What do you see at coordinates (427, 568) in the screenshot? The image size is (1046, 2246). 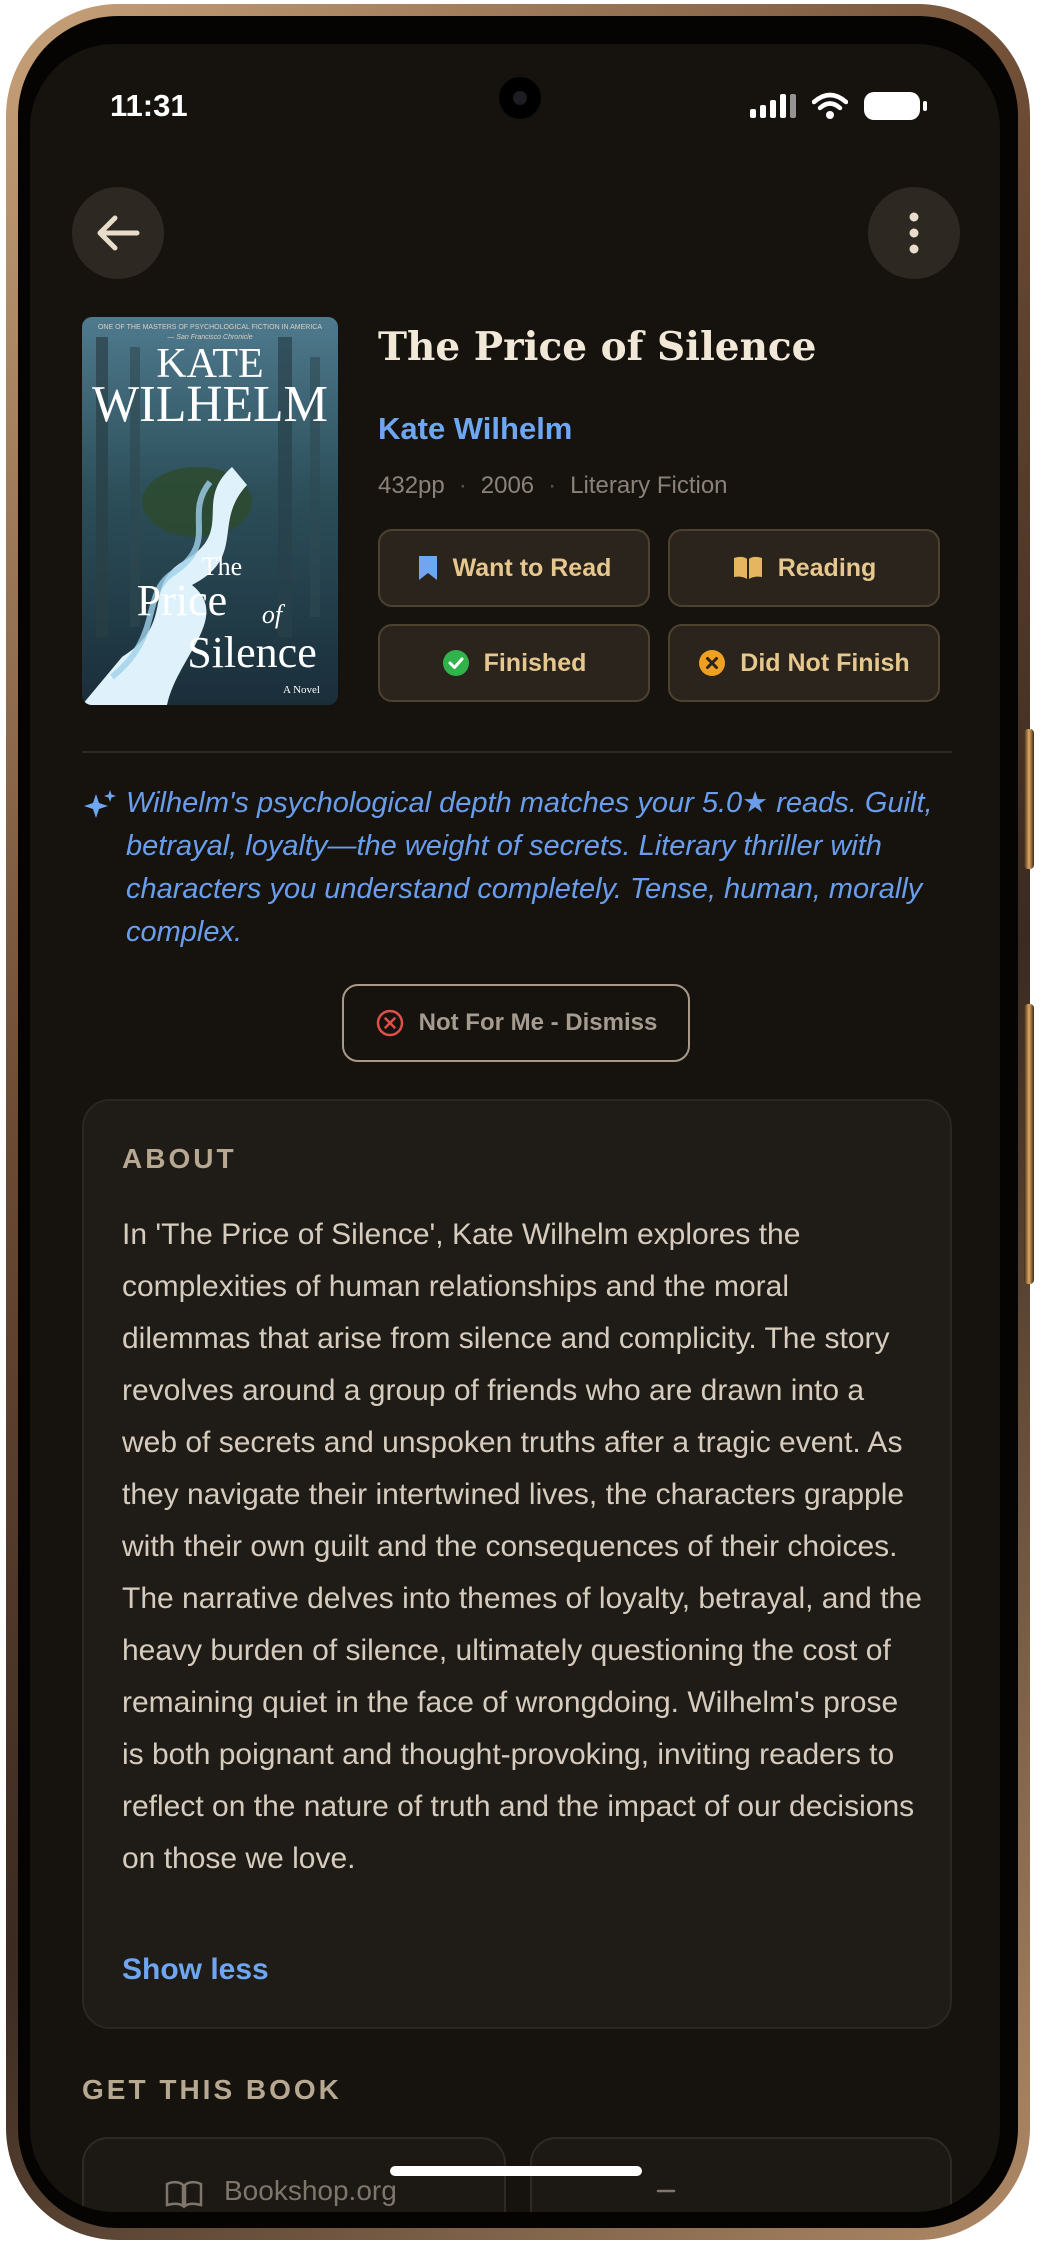 I see `bookmark-icon` at bounding box center [427, 568].